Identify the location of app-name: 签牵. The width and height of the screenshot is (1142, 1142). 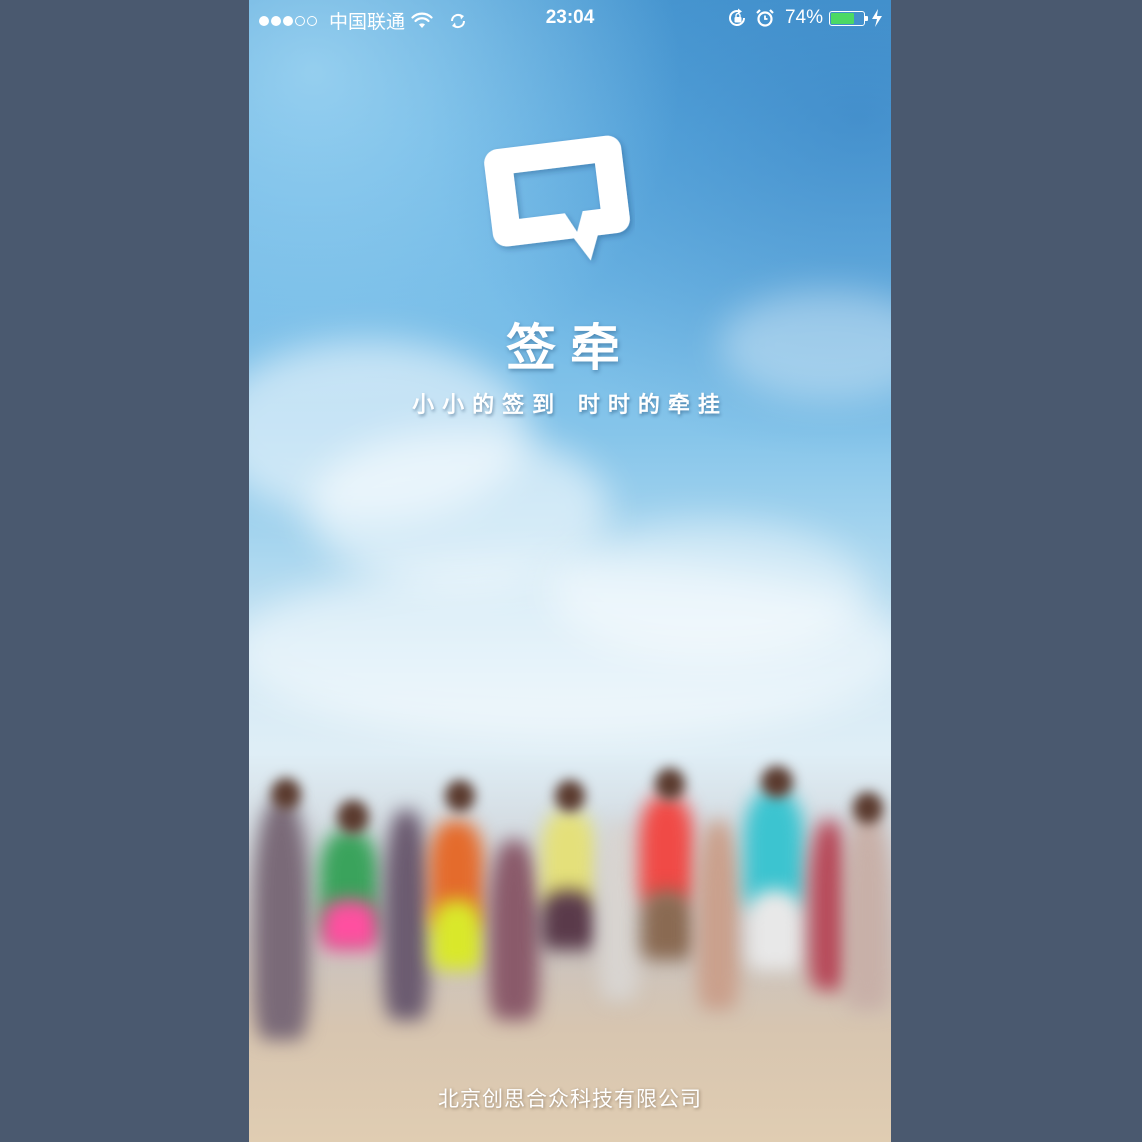
(570, 348).